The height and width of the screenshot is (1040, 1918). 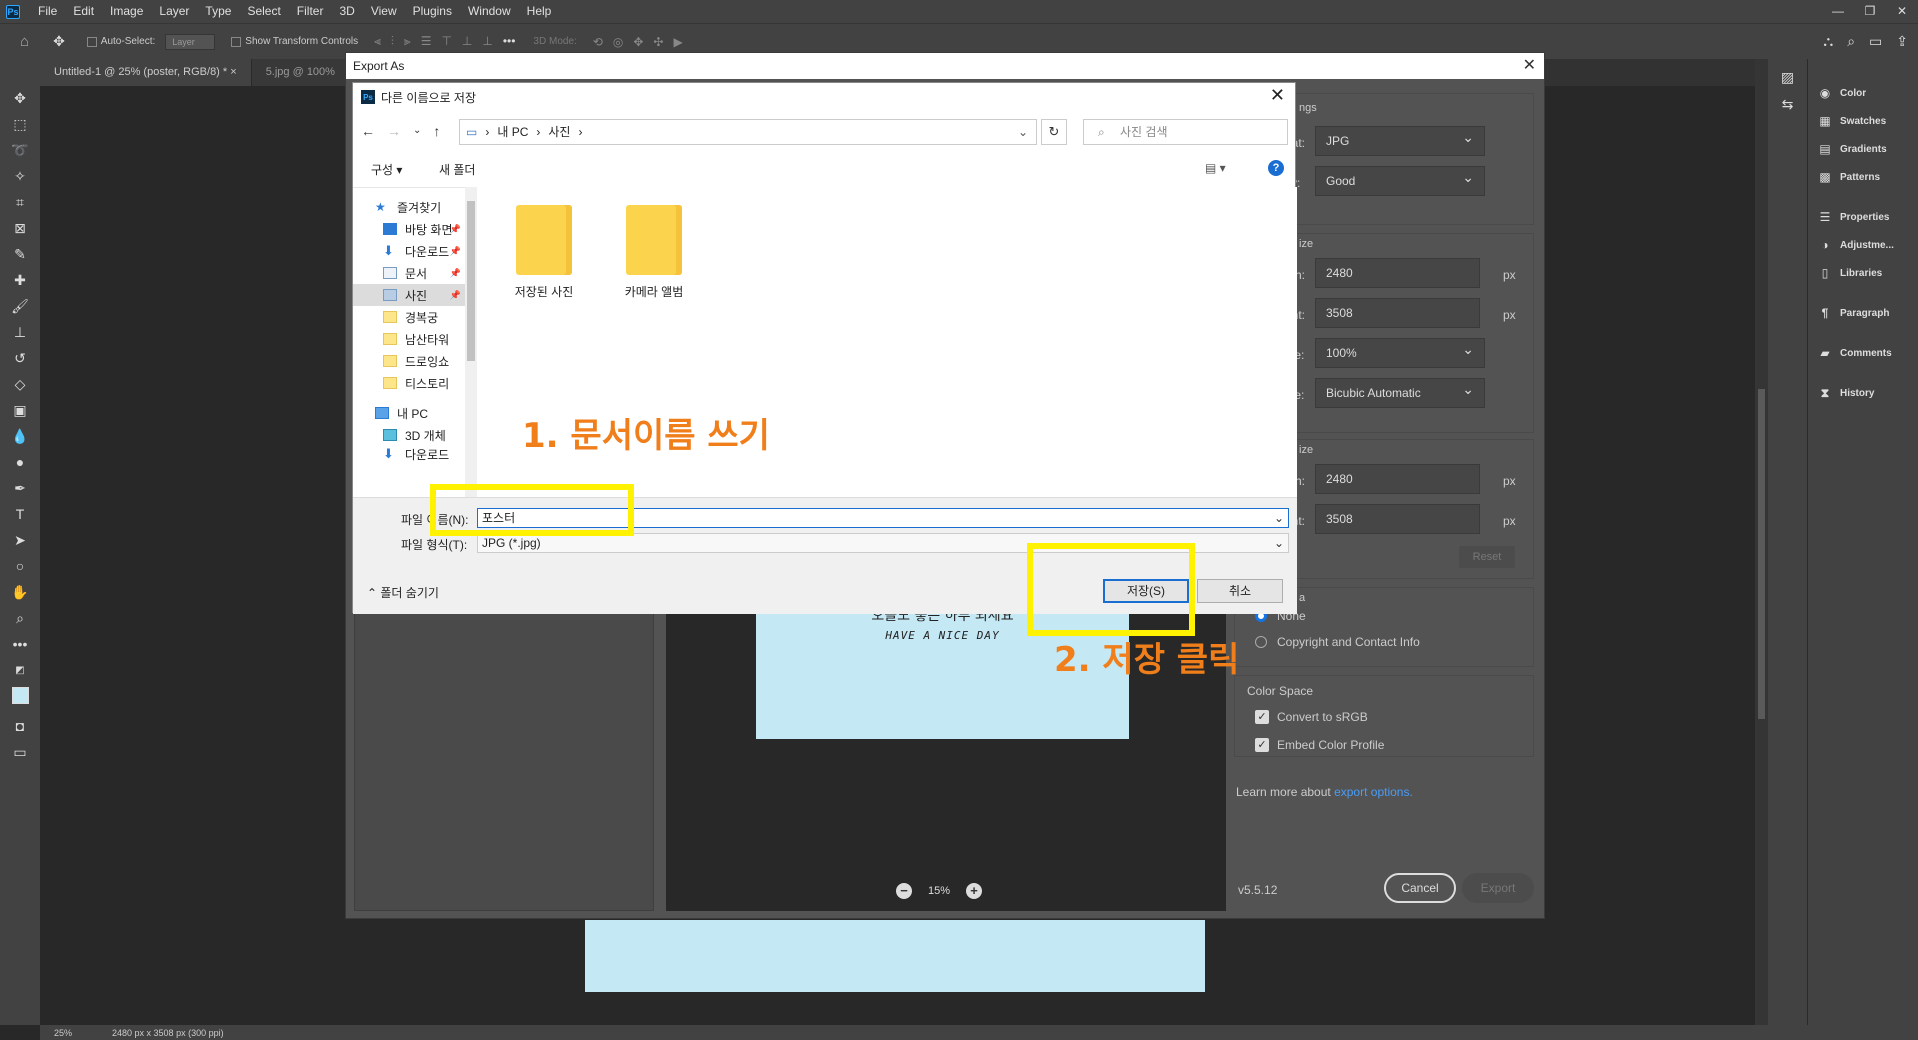 What do you see at coordinates (20, 695) in the screenshot?
I see `foreground-color-swatch` at bounding box center [20, 695].